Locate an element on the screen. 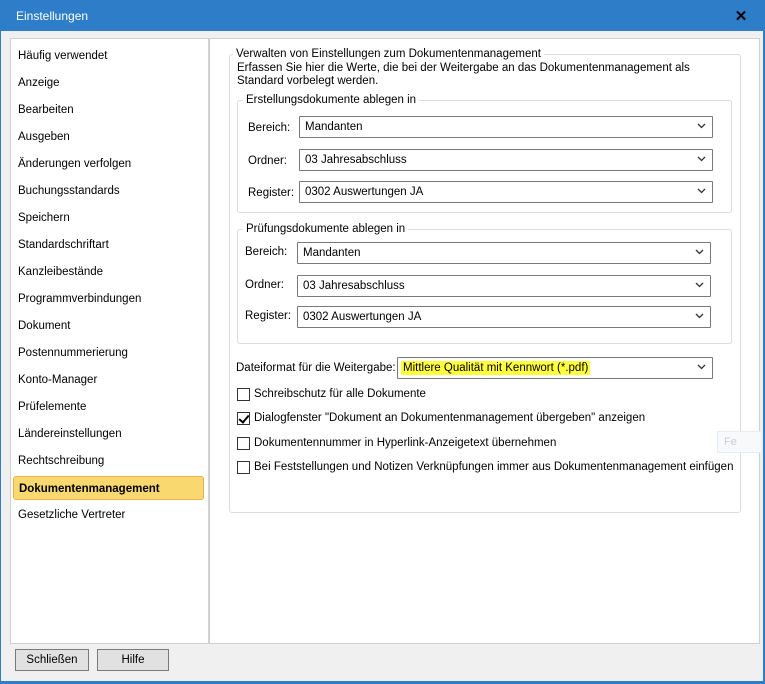 Image resolution: width=765 pixels, height=684 pixels. creation-folder-select: 03 Jahresabschluss is located at coordinates (506, 160).